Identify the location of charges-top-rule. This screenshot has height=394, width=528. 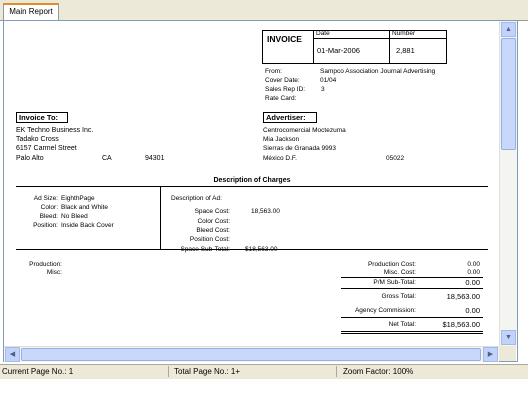
(252, 186).